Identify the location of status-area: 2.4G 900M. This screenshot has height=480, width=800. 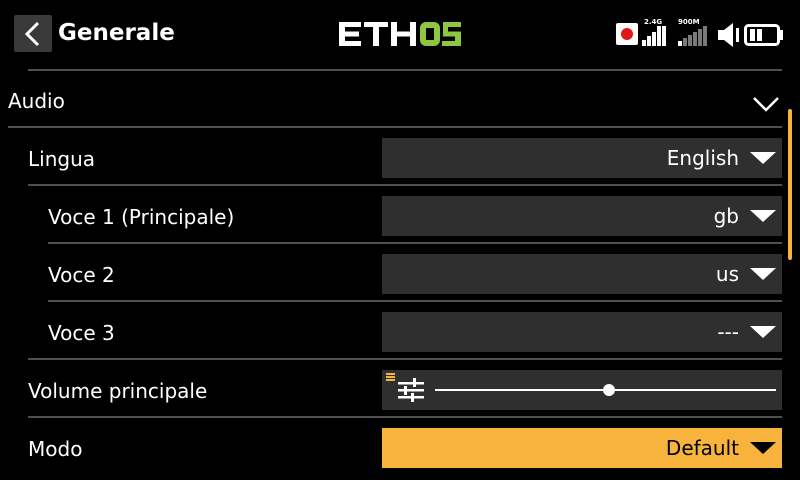
(700, 32).